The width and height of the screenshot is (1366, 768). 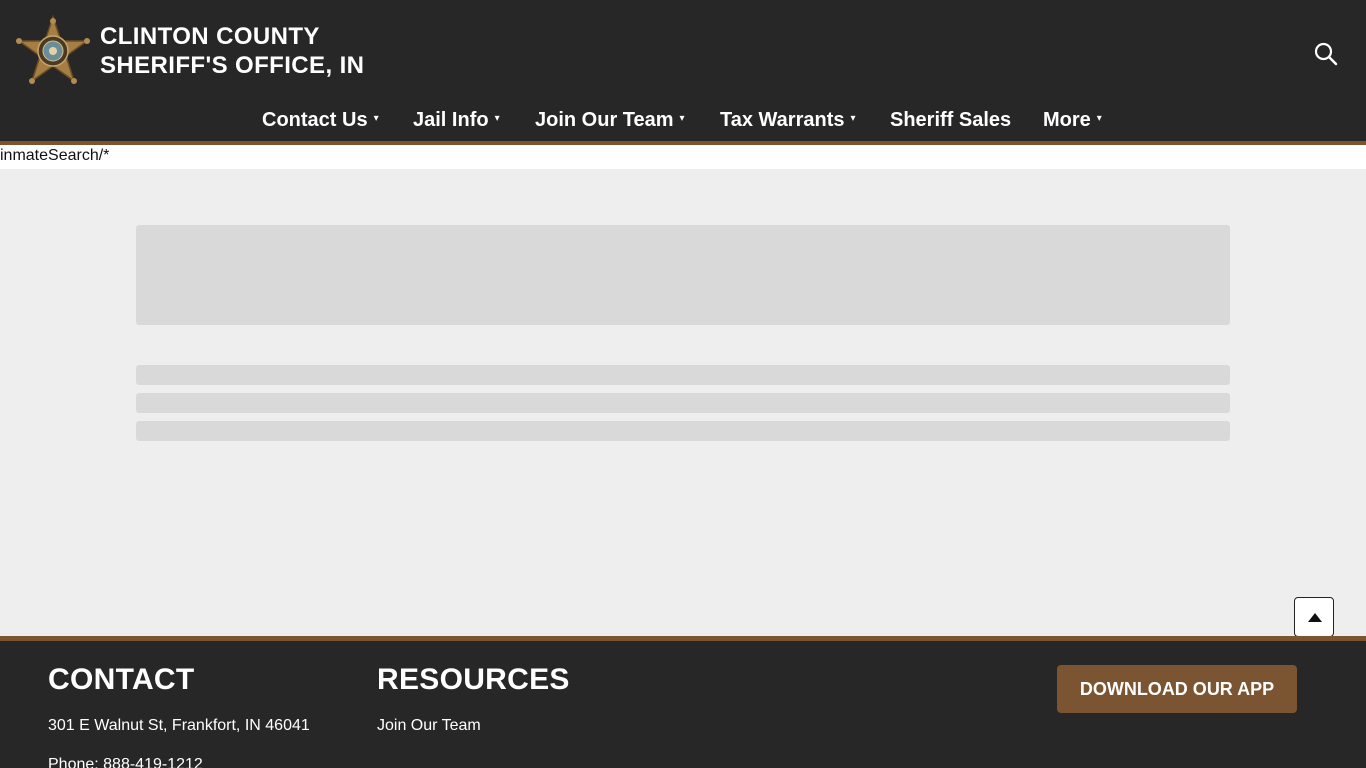 What do you see at coordinates (1326, 54) in the screenshot?
I see `search-icon` at bounding box center [1326, 54].